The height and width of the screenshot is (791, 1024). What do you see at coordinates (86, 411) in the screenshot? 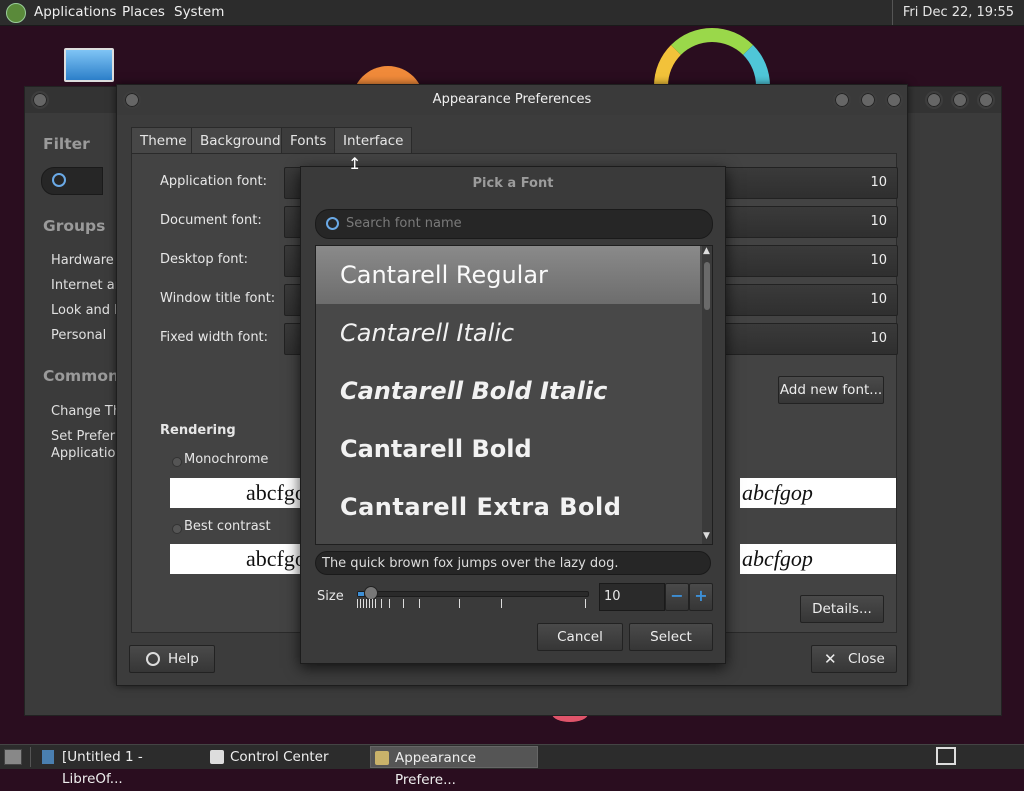
I see `common-change-theme: Change Th` at bounding box center [86, 411].